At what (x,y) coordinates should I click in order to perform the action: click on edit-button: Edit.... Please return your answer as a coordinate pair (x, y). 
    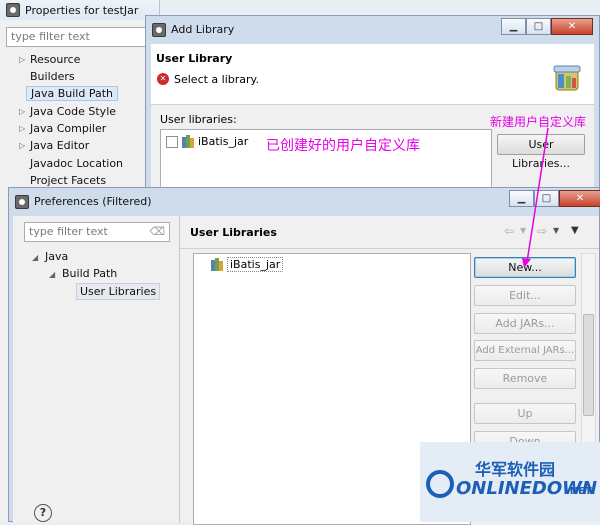
    Looking at the image, I should click on (525, 295).